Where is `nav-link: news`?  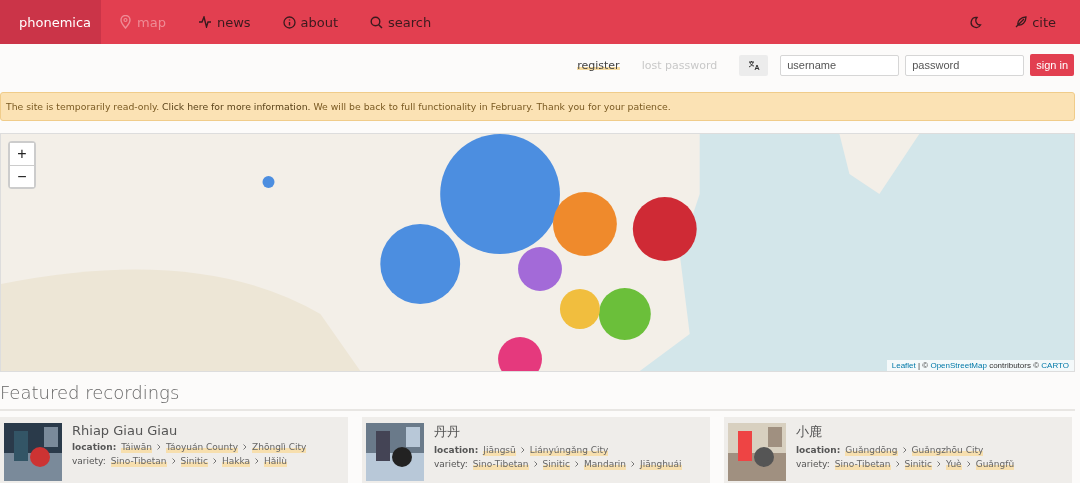 nav-link: news is located at coordinates (224, 22).